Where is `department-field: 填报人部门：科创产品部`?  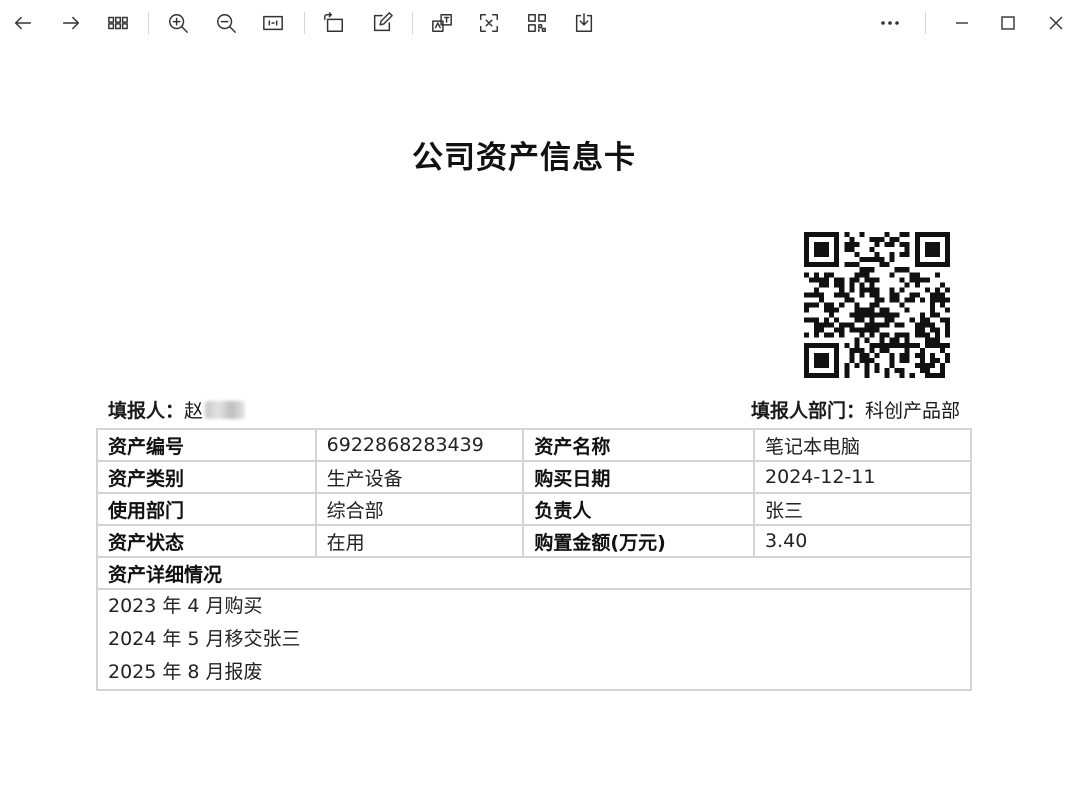 department-field: 填报人部门：科创产品部 is located at coordinates (855, 409).